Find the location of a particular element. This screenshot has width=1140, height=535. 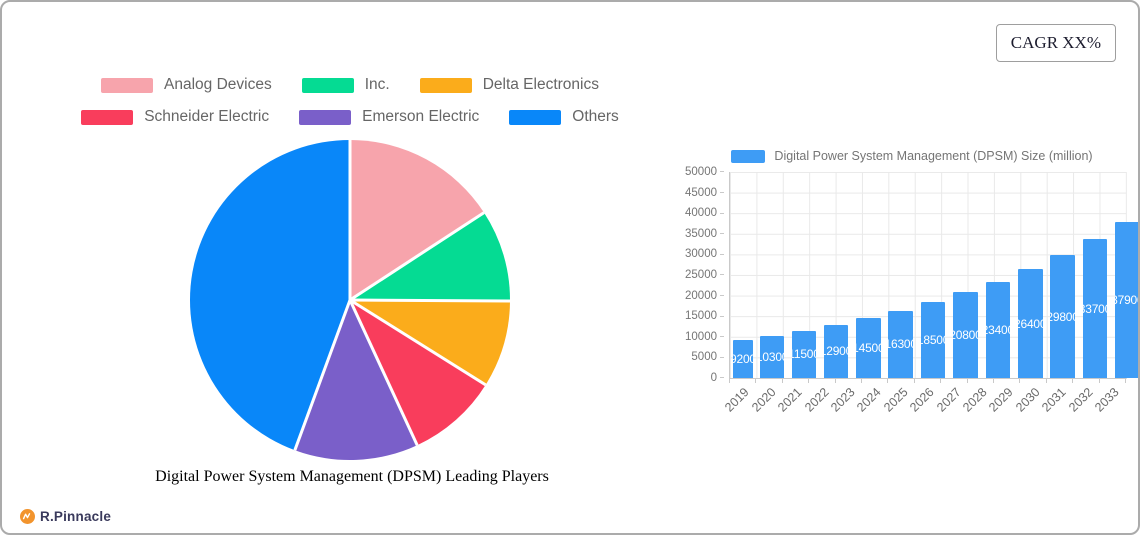

legend-item-analog-devices: Analog Devices is located at coordinates (186, 85).